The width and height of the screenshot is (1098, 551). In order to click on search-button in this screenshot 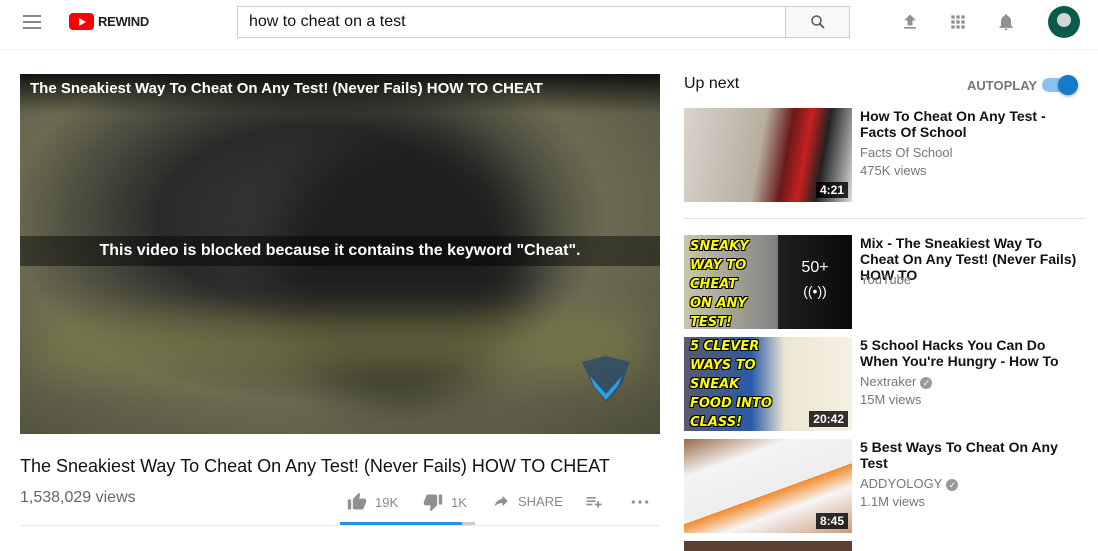, I will do `click(817, 22)`.